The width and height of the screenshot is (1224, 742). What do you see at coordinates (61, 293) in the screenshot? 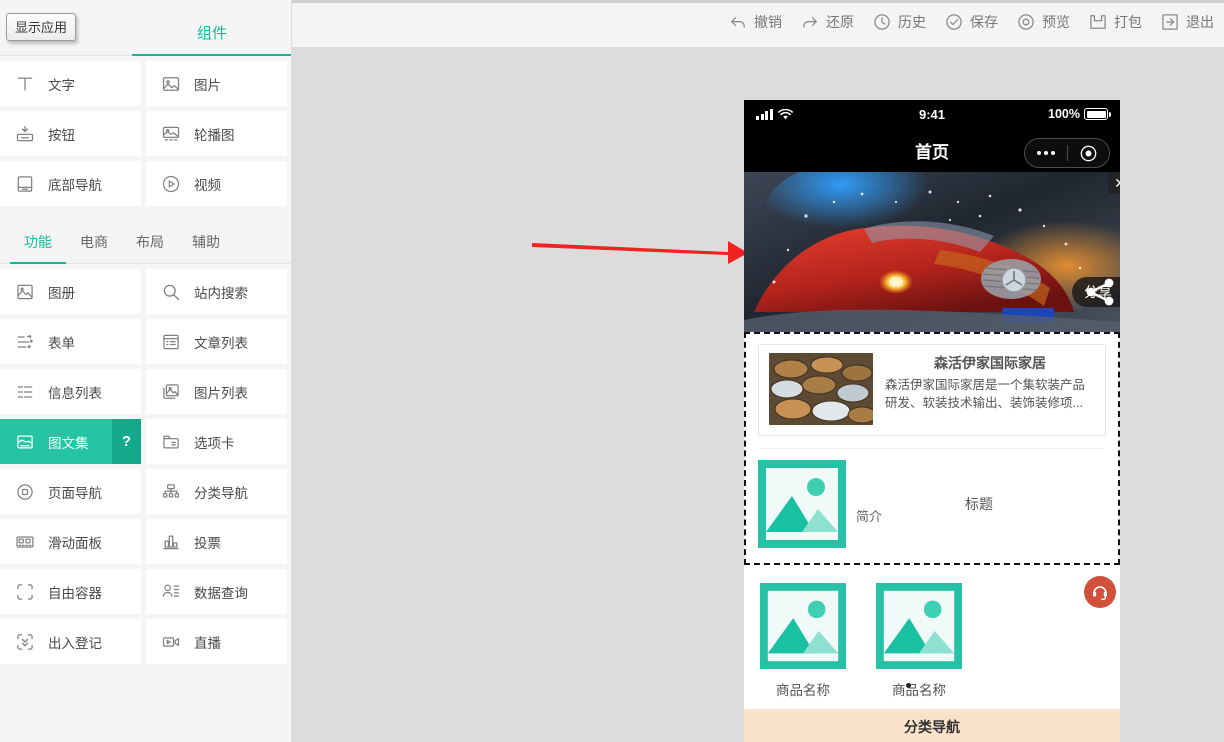
I see `component-item-label: 图册` at bounding box center [61, 293].